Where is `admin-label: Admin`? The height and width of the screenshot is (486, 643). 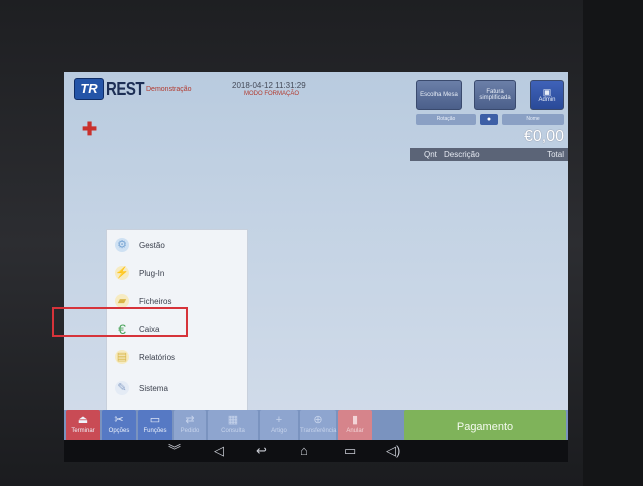 admin-label: Admin is located at coordinates (547, 100).